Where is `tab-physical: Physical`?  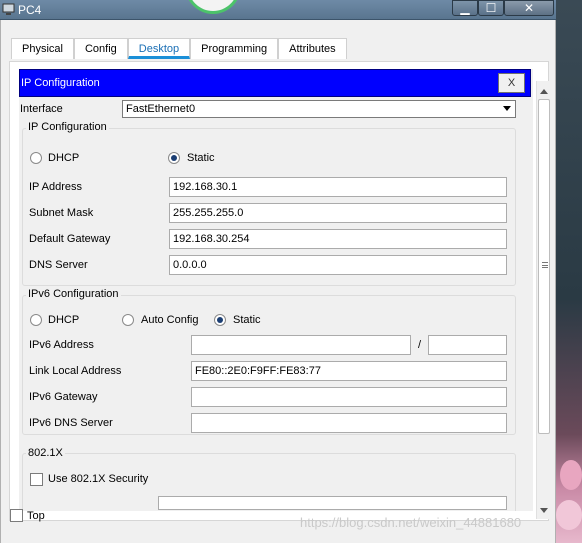
tab-physical: Physical is located at coordinates (42, 48).